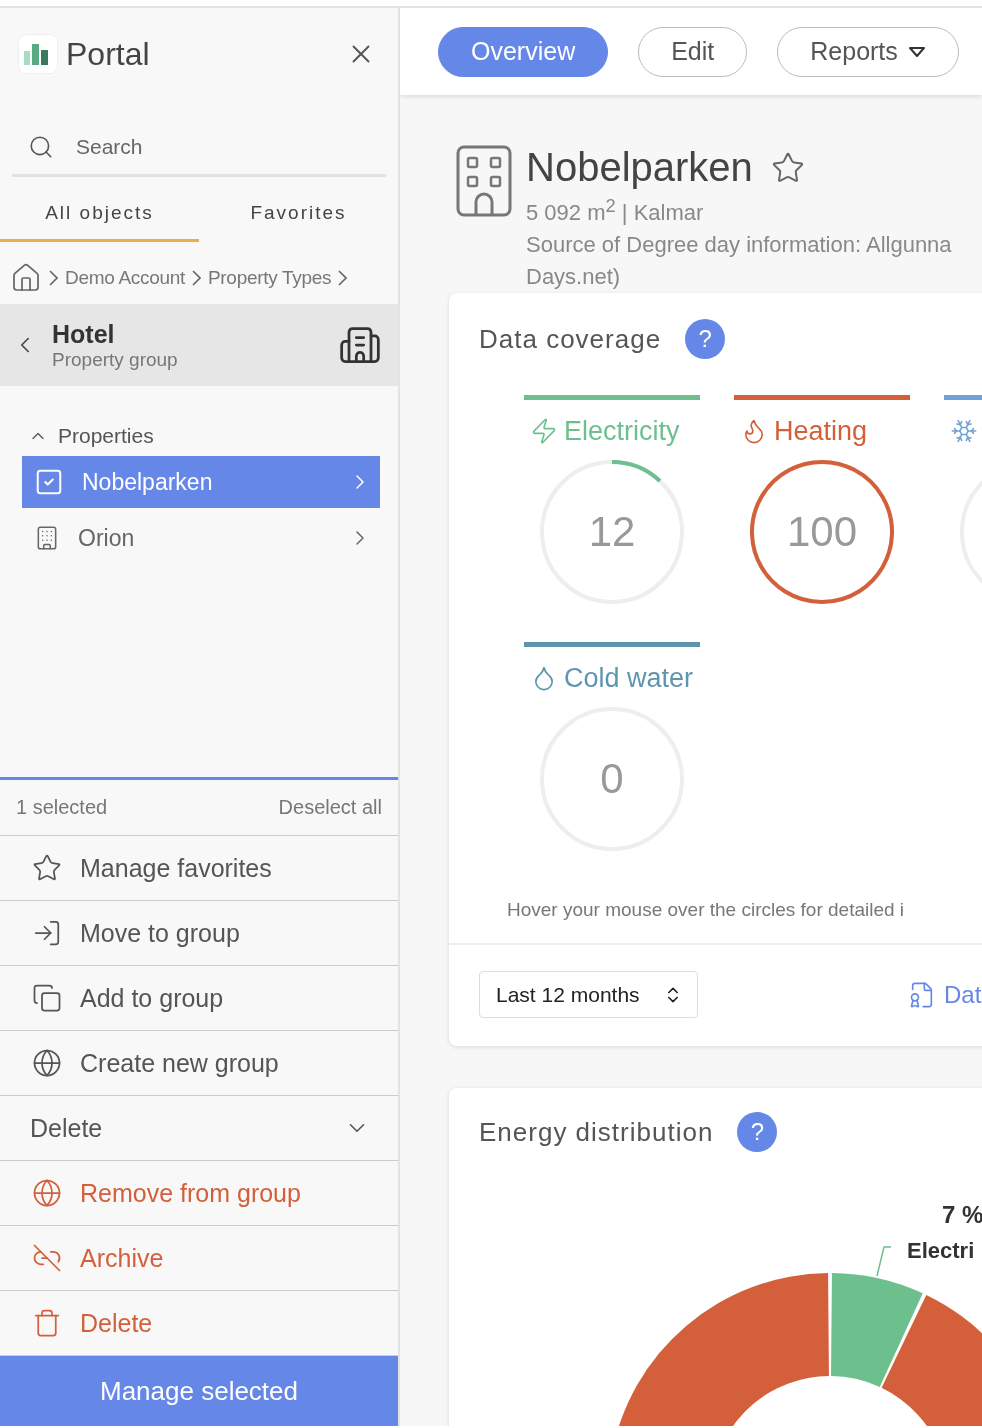 Image resolution: width=982 pixels, height=1428 pixels. What do you see at coordinates (330, 807) in the screenshot?
I see `deselect-all-link: Deselect all` at bounding box center [330, 807].